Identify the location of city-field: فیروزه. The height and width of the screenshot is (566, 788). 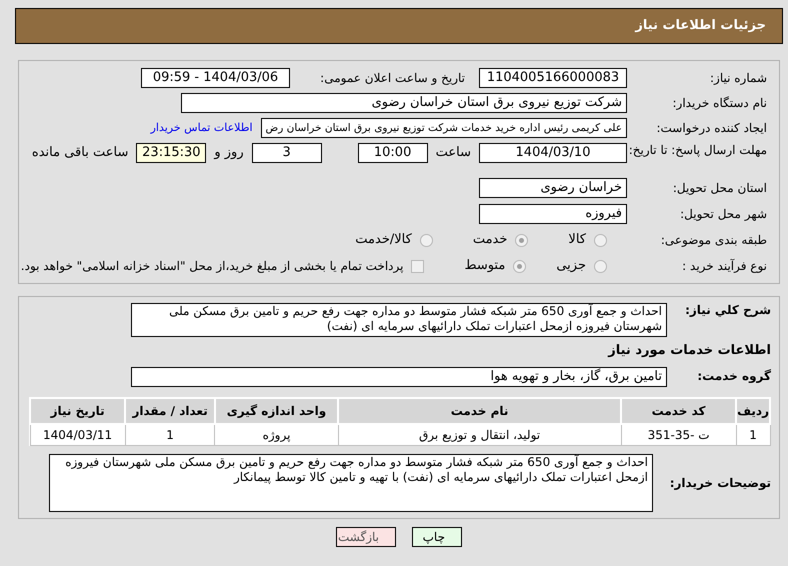
(553, 214).